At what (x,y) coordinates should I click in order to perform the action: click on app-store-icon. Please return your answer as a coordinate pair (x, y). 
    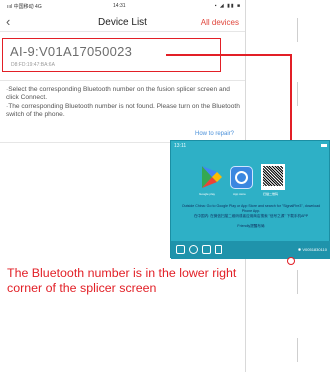
    Looking at the image, I should click on (241, 177).